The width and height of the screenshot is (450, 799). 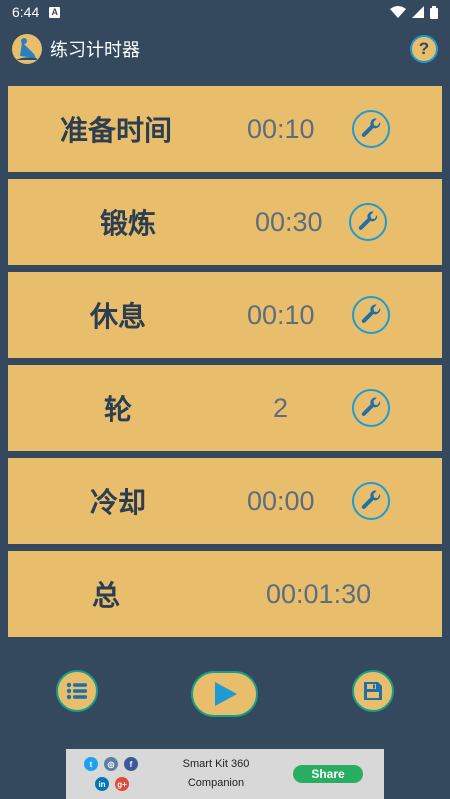 I want to click on facebook-icon: f, so click(x=131, y=764).